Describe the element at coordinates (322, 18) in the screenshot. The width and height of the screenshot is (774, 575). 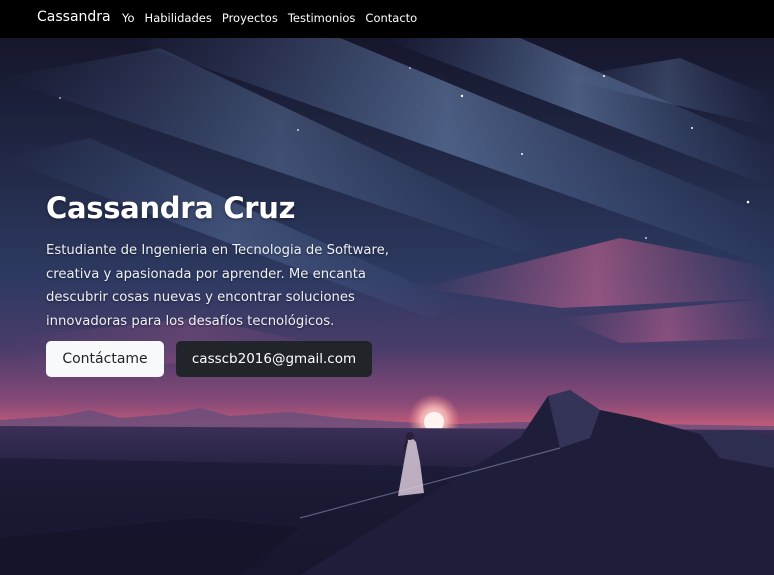
I see `nav-link-testimonios: Testimonios` at that location.